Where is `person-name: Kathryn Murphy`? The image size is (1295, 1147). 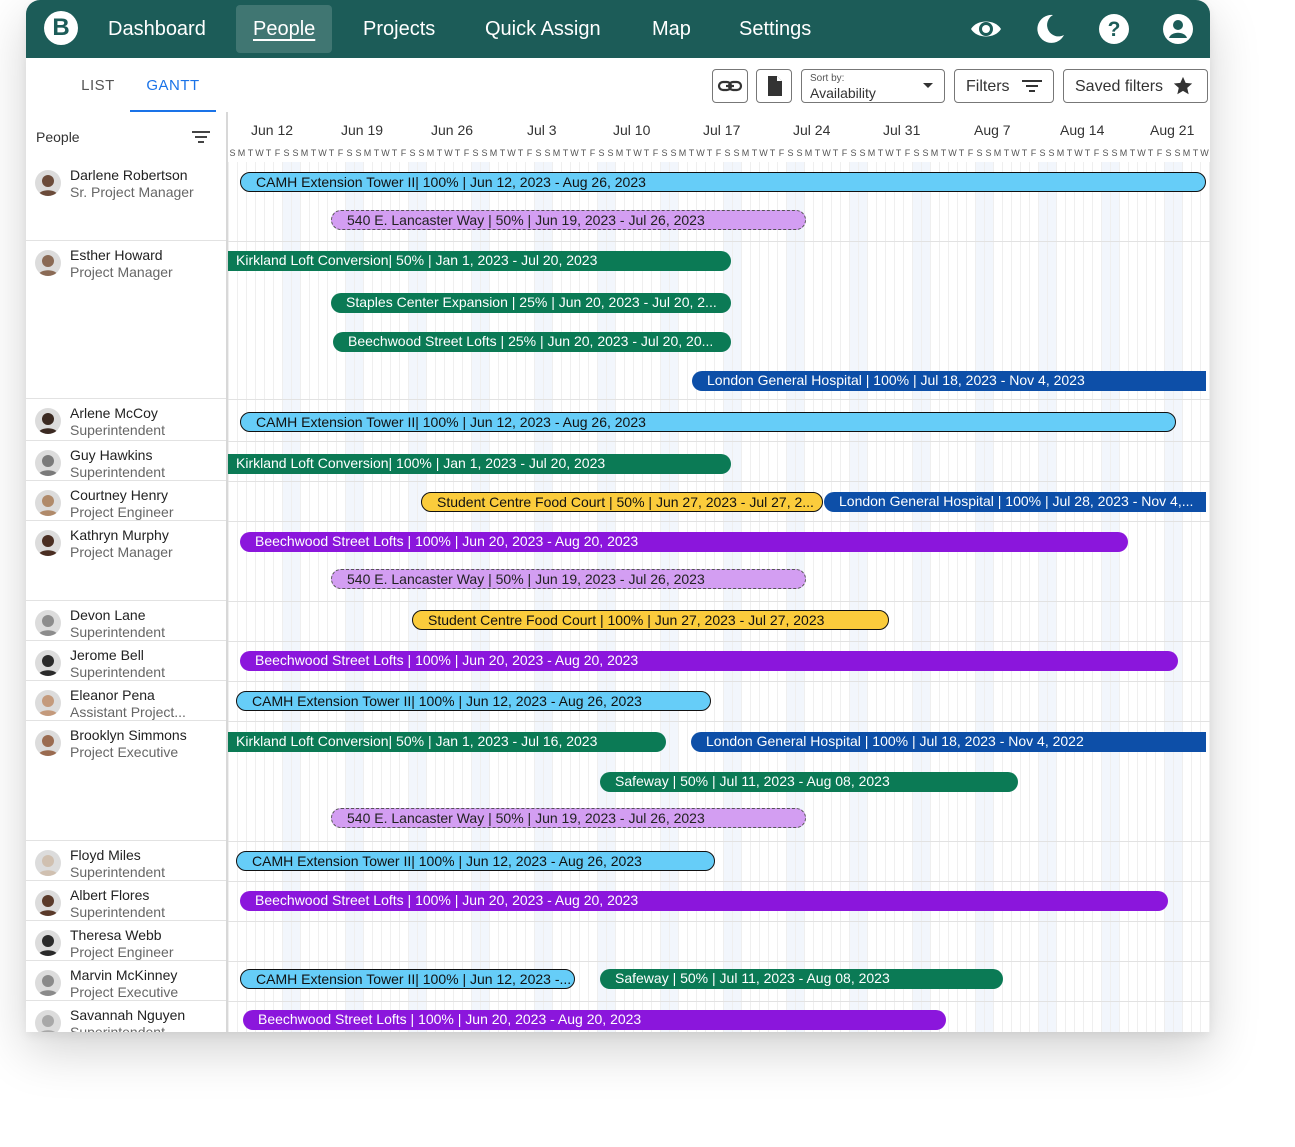
person-name: Kathryn Murphy is located at coordinates (119, 535).